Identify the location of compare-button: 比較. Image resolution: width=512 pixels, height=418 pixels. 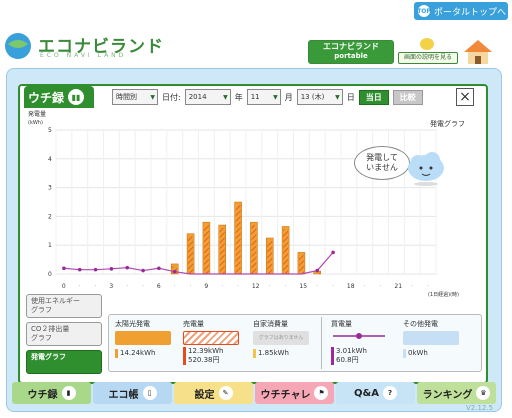
(407, 97).